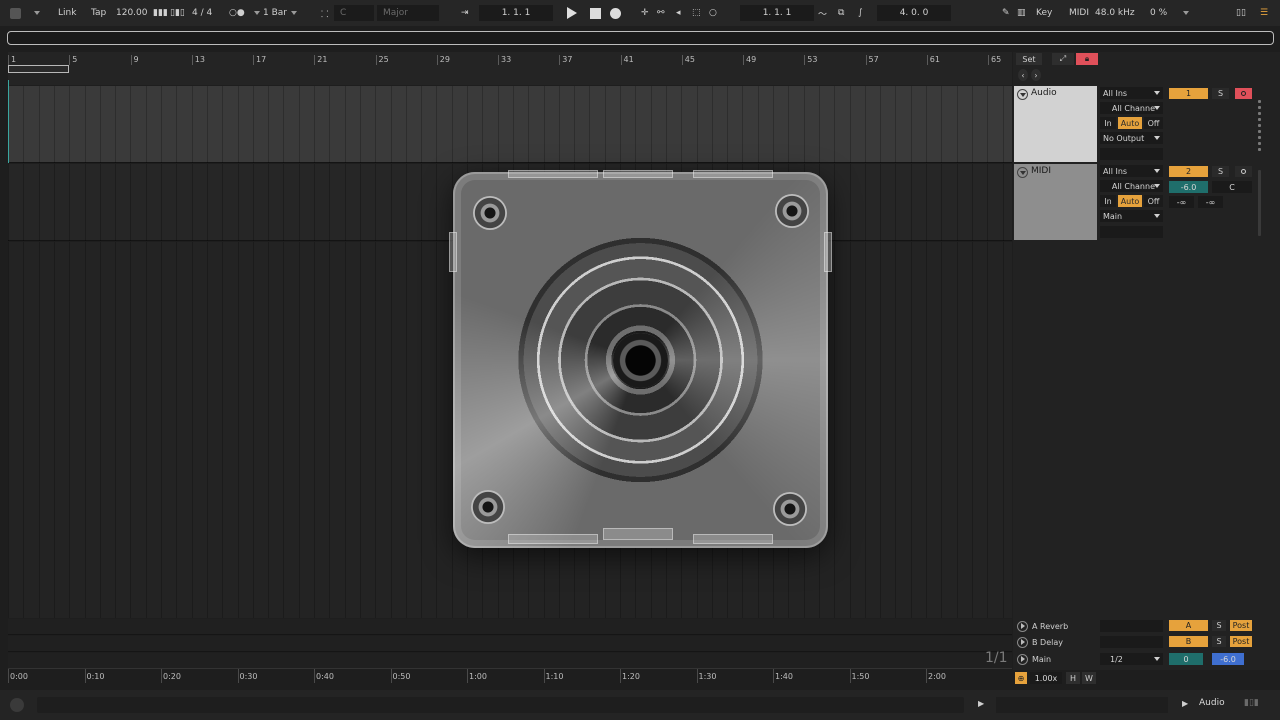 This screenshot has width=1280, height=720. Describe the element at coordinates (1184, 13) in the screenshot. I see `cpu-dropdown-icon` at that location.